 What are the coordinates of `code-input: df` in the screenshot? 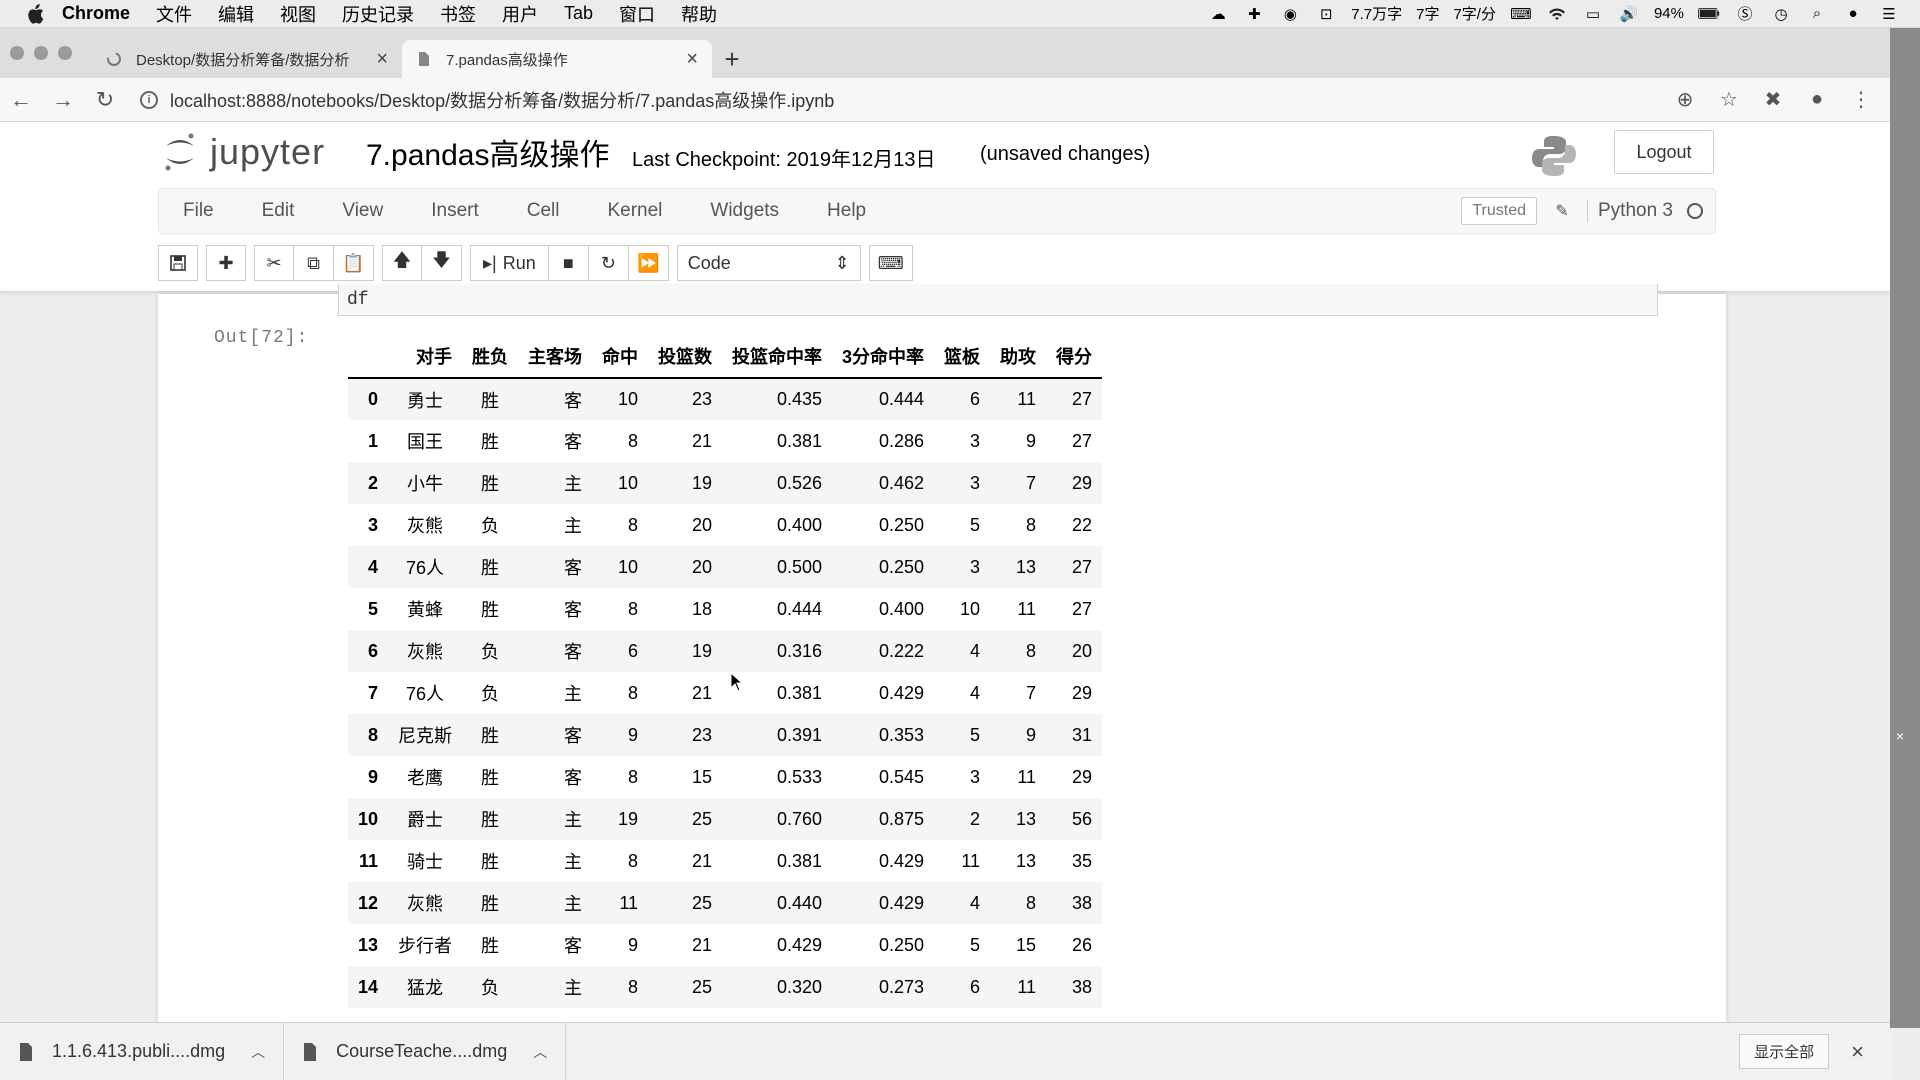 It's located at (998, 300).